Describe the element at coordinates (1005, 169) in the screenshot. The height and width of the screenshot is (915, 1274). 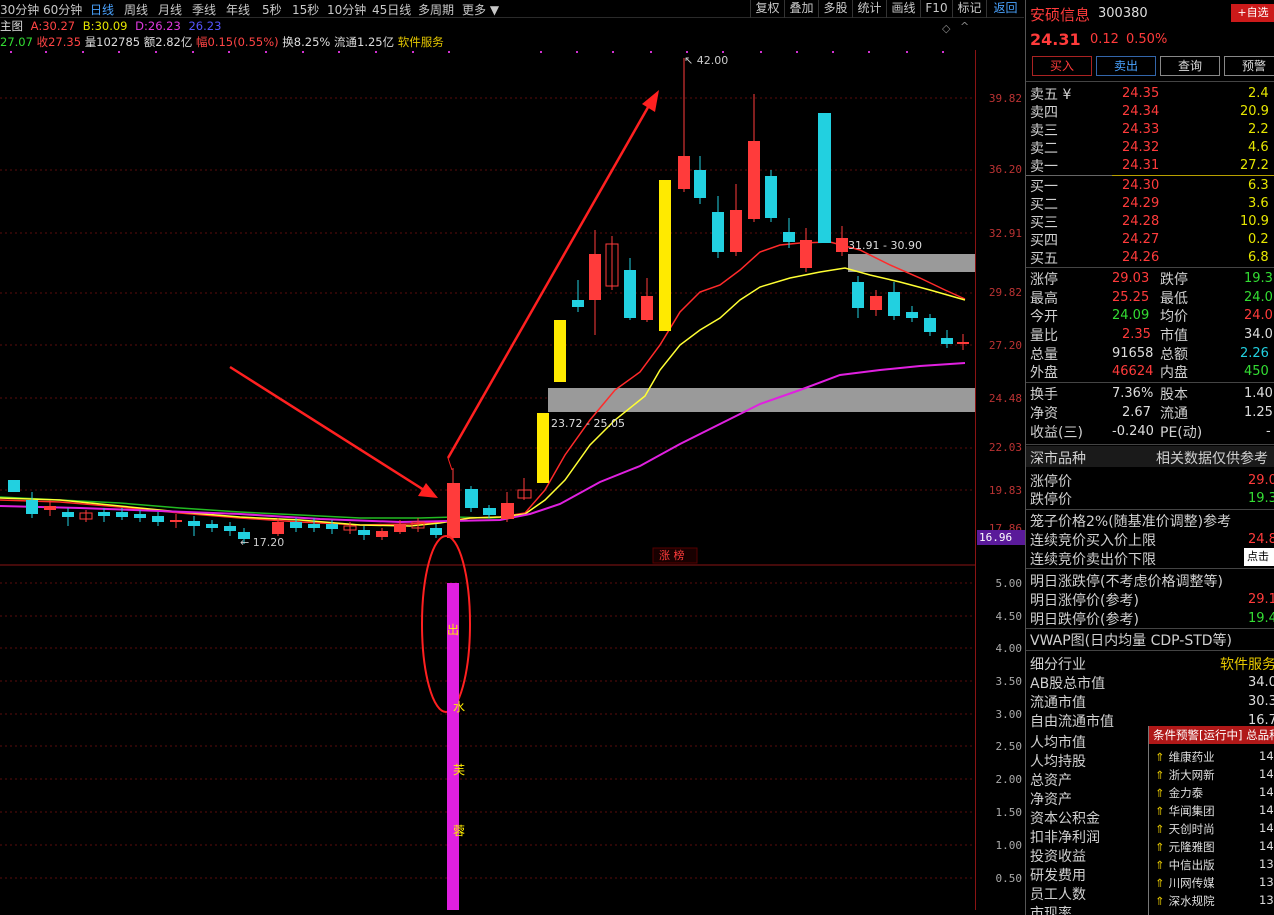
I see `ytick: 36.20` at that location.